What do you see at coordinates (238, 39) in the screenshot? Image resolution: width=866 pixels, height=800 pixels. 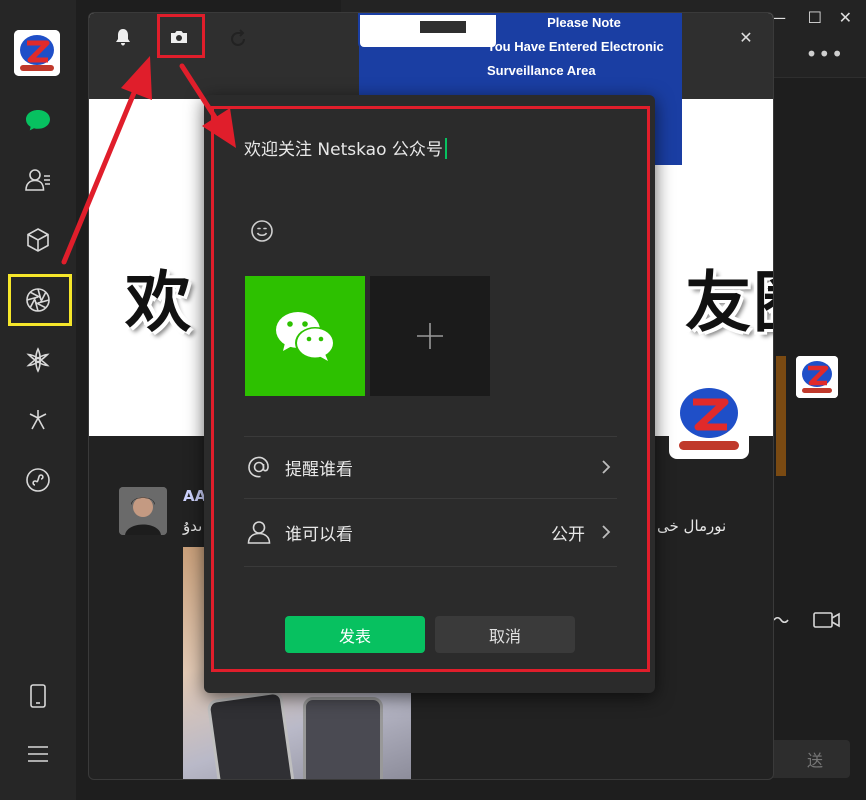 I see `refresh-icon` at bounding box center [238, 39].